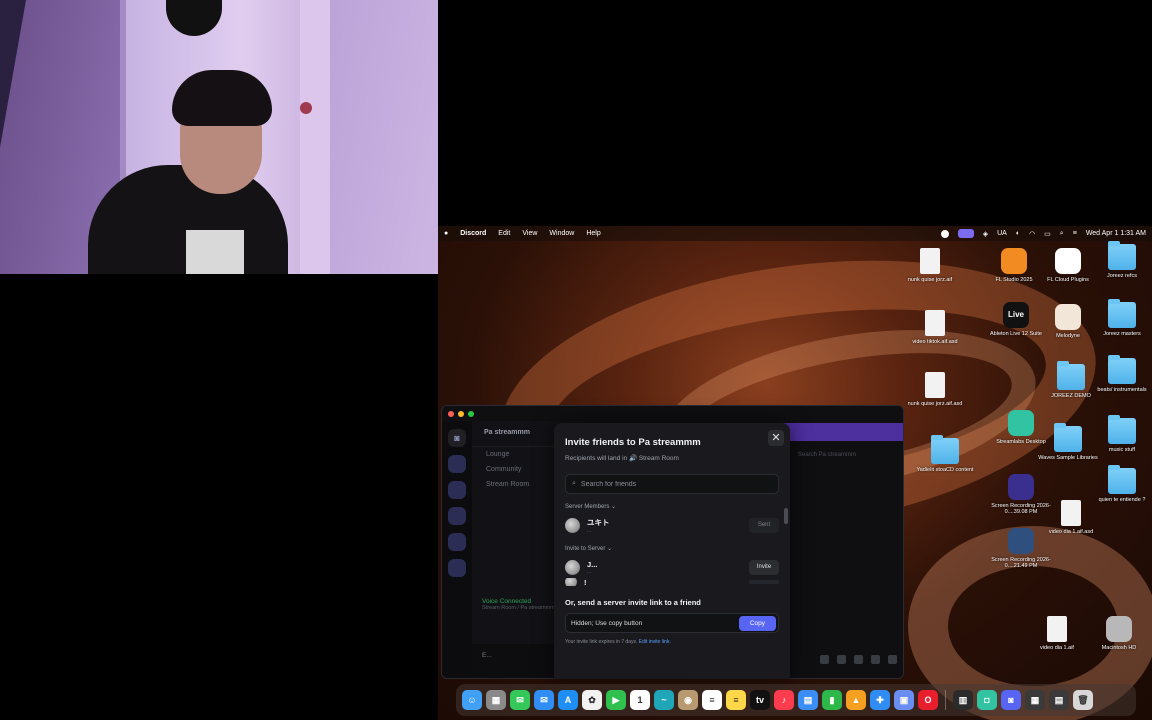 The image size is (1152, 720). What do you see at coordinates (561, 233) in the screenshot?
I see `menu-window: Window` at bounding box center [561, 233].